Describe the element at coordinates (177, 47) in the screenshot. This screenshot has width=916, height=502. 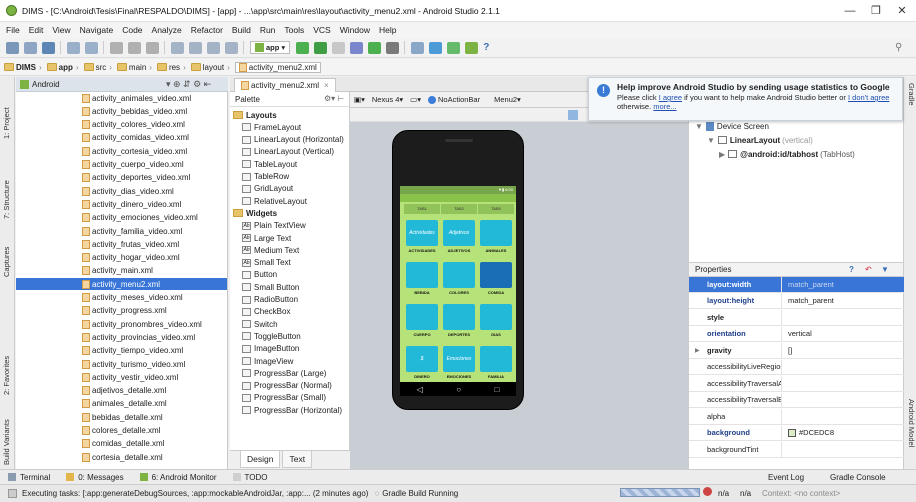
I see `find-icon` at that location.